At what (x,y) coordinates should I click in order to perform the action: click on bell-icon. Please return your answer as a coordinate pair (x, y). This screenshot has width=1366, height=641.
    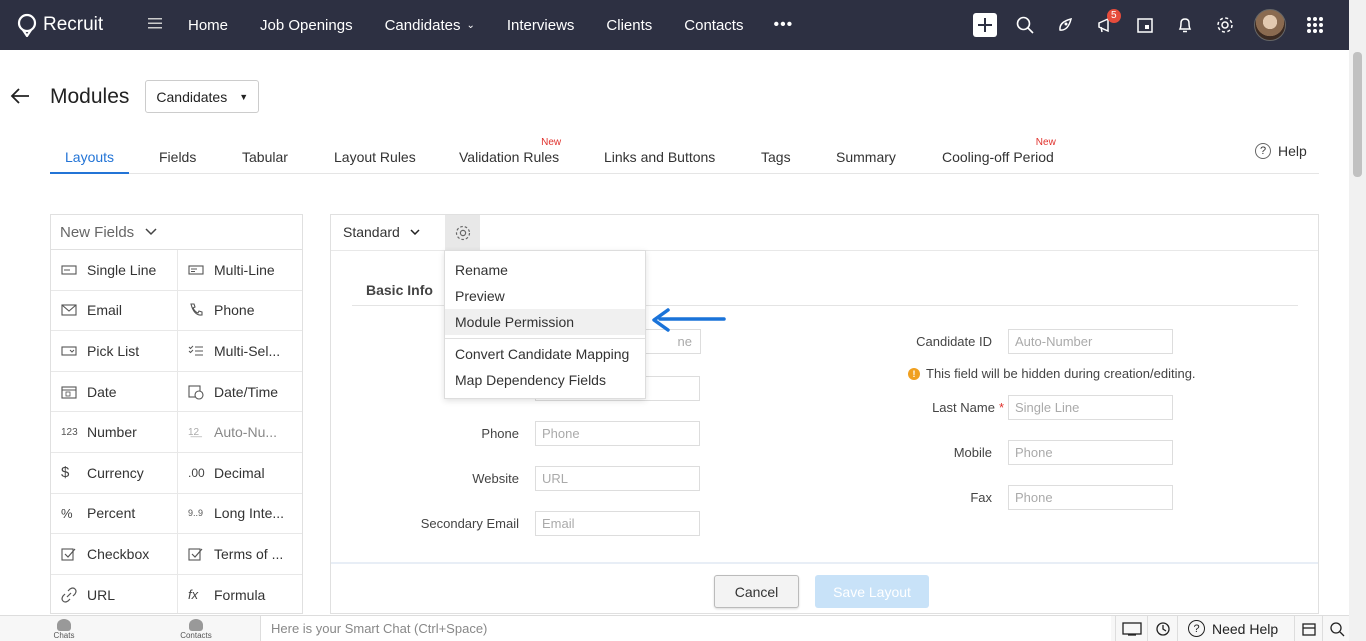
    Looking at the image, I should click on (1185, 25).